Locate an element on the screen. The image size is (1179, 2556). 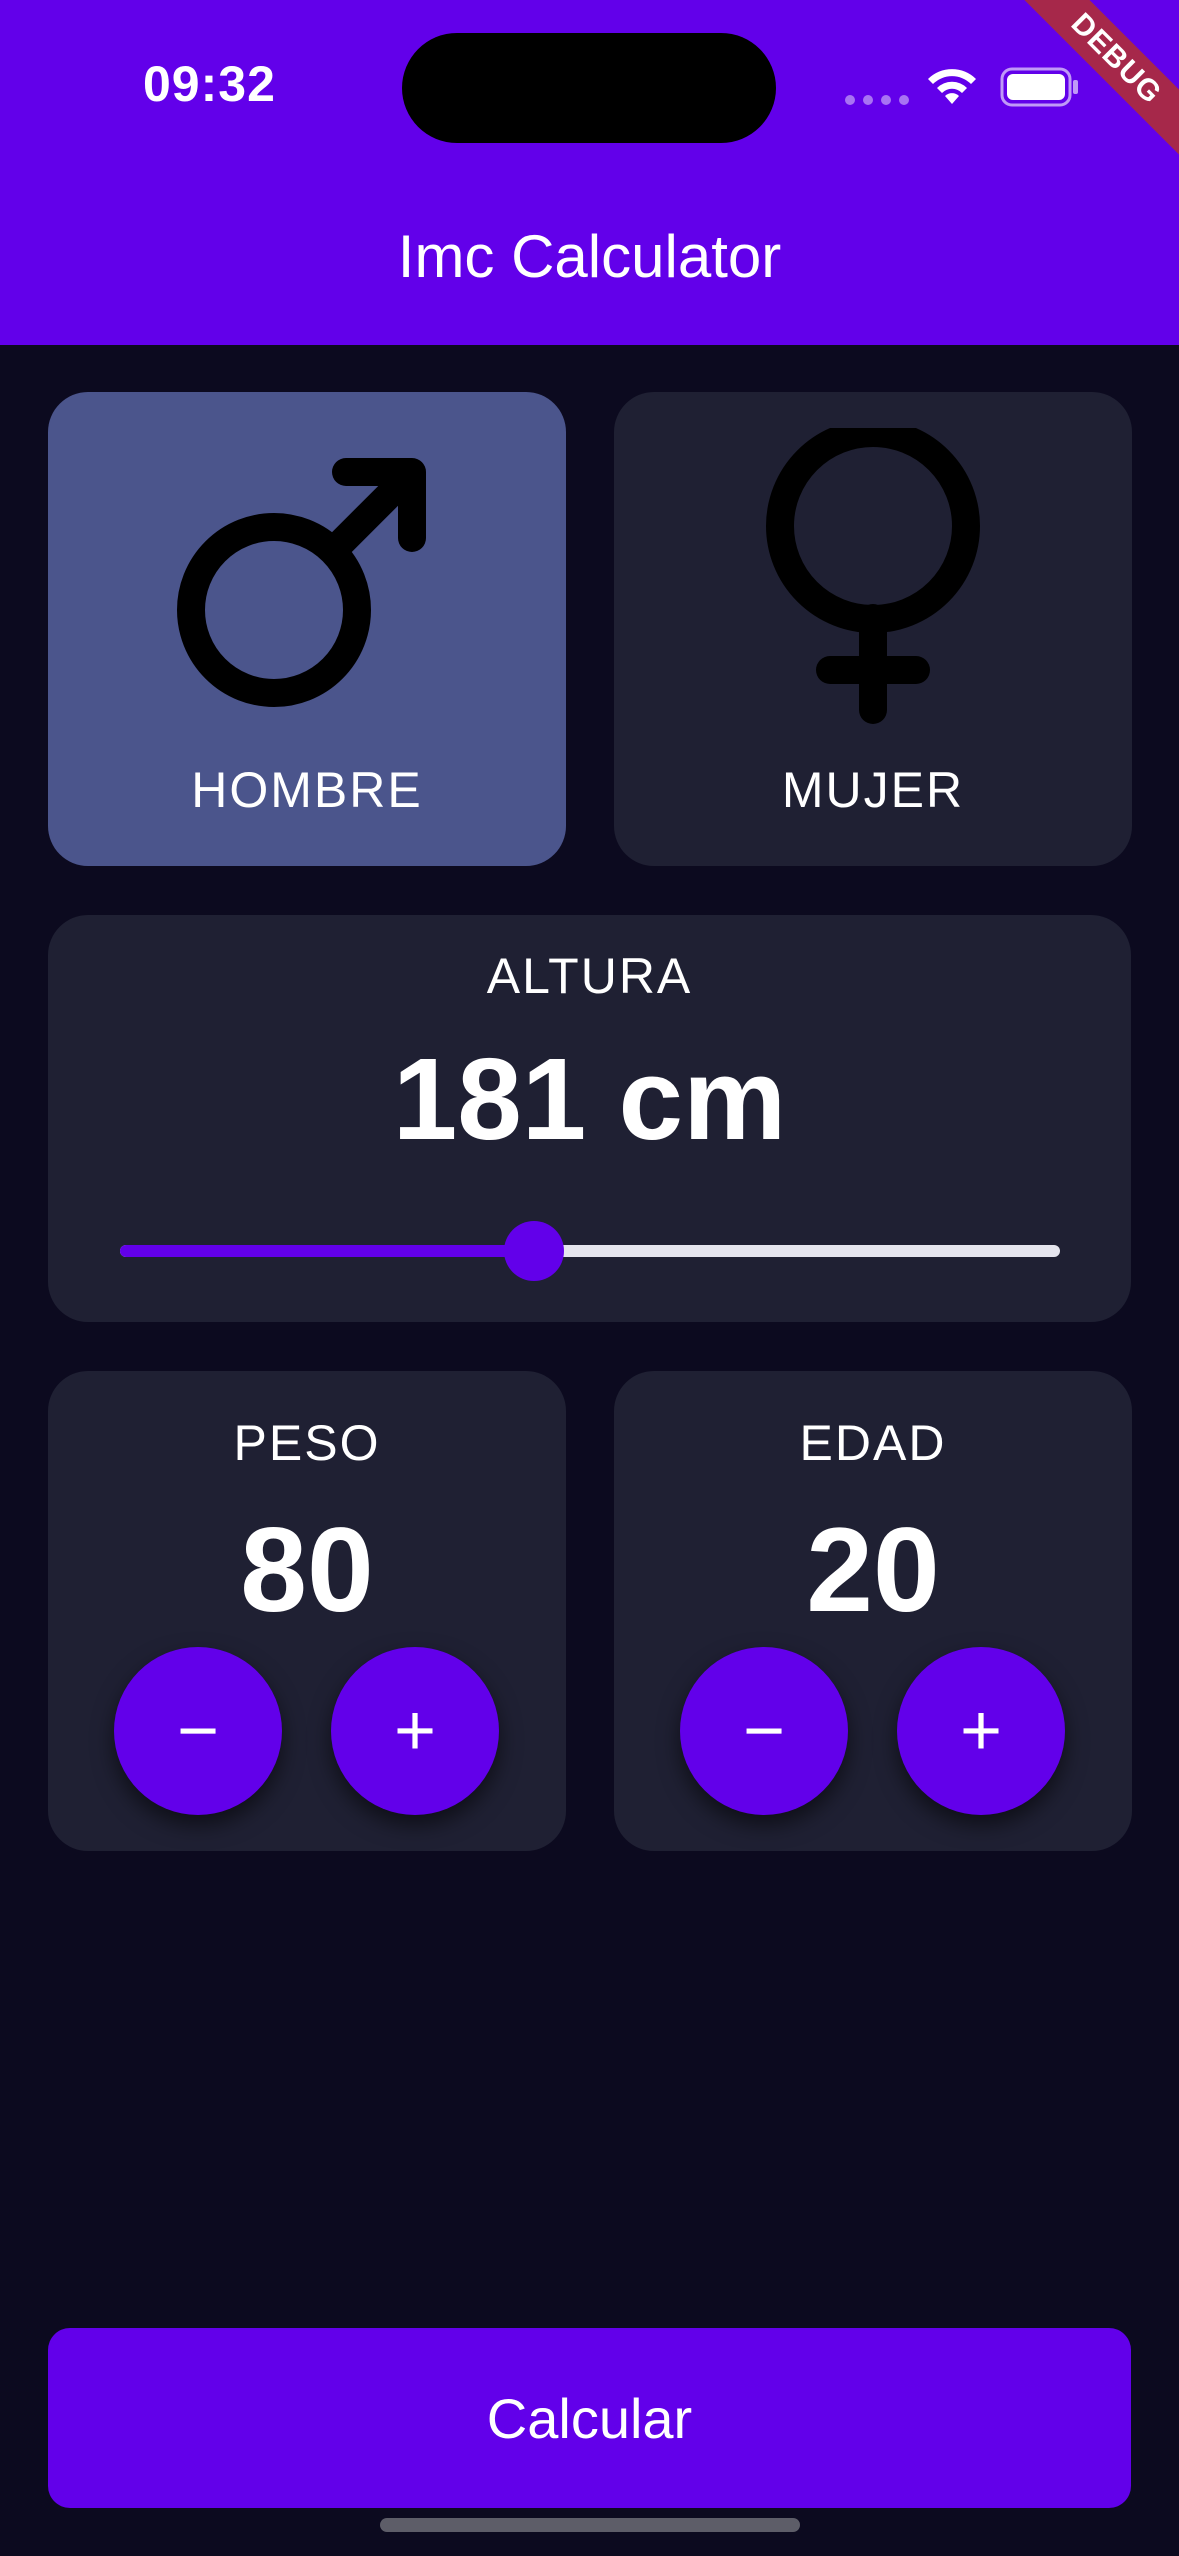
age-increment-button: + is located at coordinates (981, 1731).